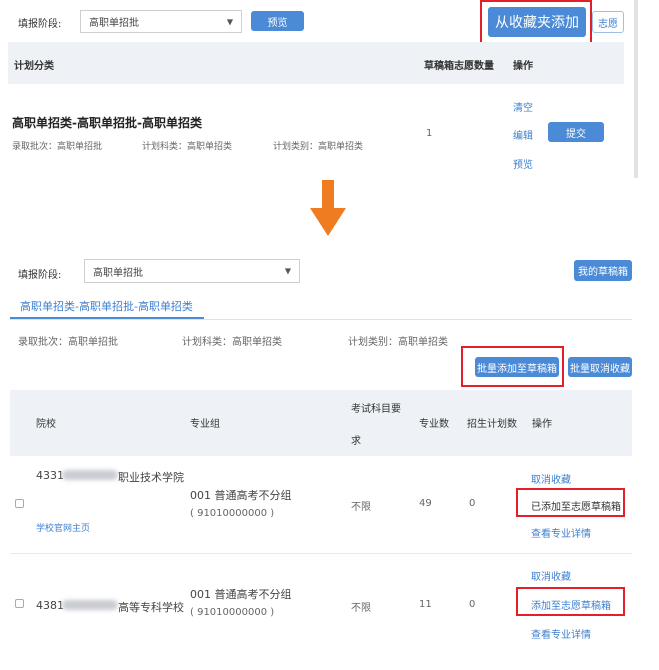 Image resolution: width=659 pixels, height=670 pixels. I want to click on school-code: 4381, so click(50, 605).